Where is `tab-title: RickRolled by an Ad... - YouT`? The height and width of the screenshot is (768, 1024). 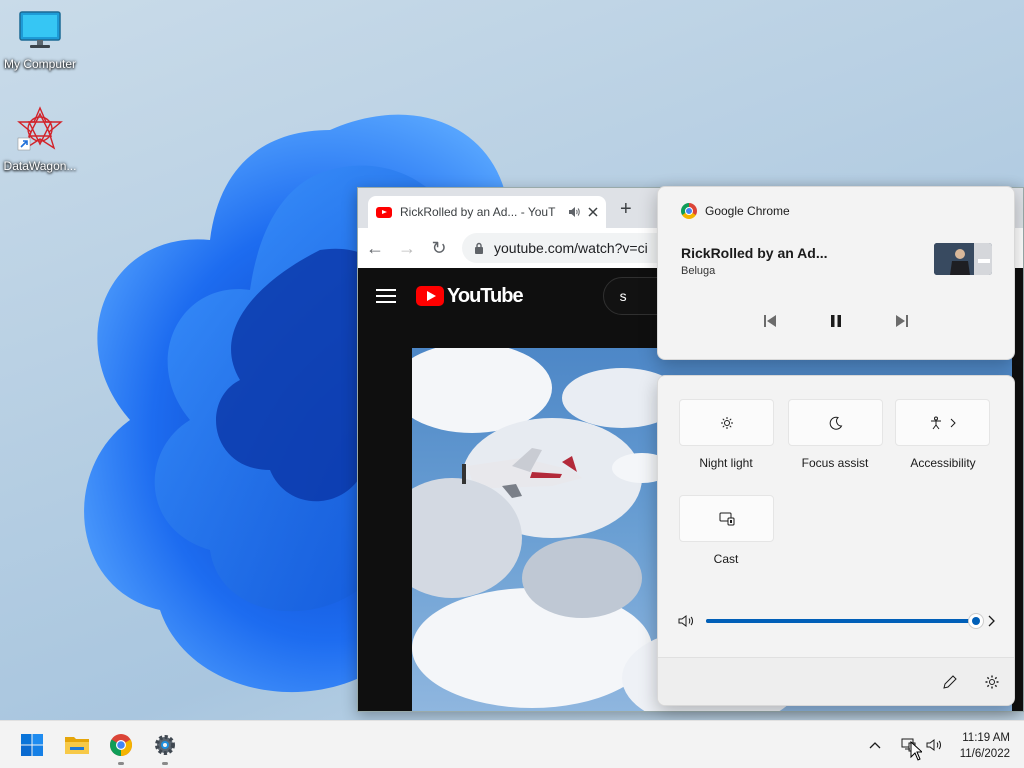 tab-title: RickRolled by an Ad... - YouT is located at coordinates (478, 212).